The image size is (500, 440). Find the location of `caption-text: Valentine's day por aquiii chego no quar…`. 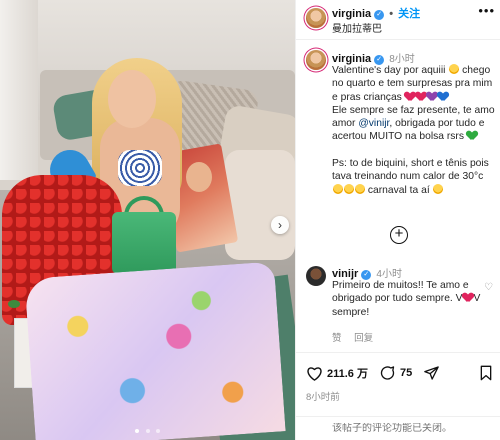

caption-text: Valentine's day por aquiii chego no quar… is located at coordinates (413, 130).